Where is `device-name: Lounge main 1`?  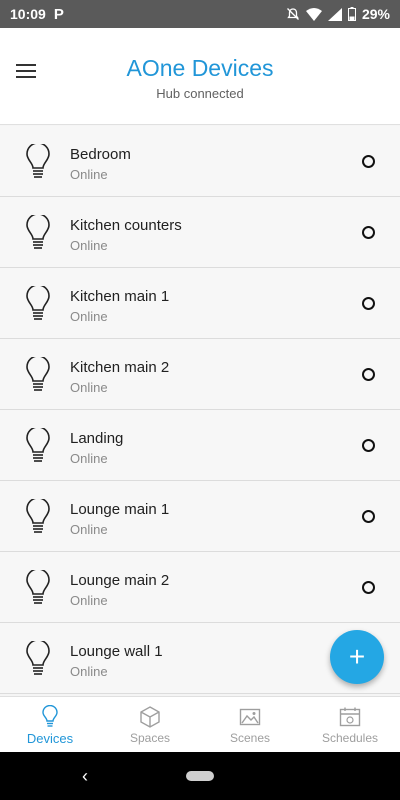
device-name: Lounge main 1 is located at coordinates (120, 509).